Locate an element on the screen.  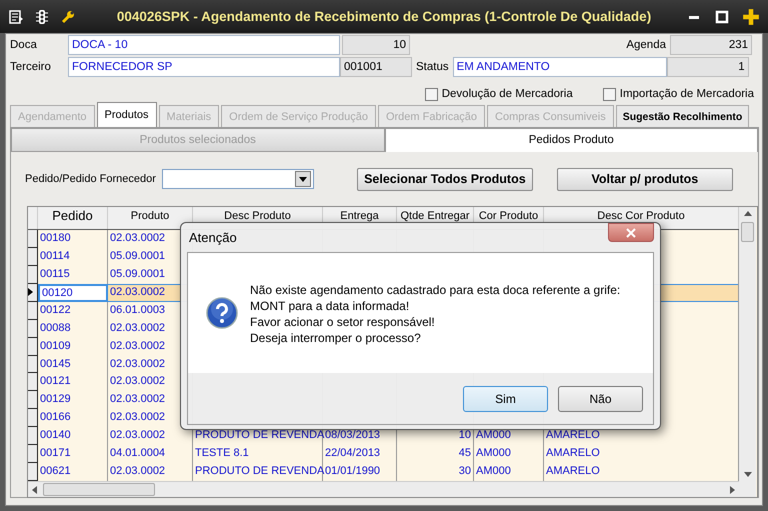
question-icon is located at coordinates (222, 313).